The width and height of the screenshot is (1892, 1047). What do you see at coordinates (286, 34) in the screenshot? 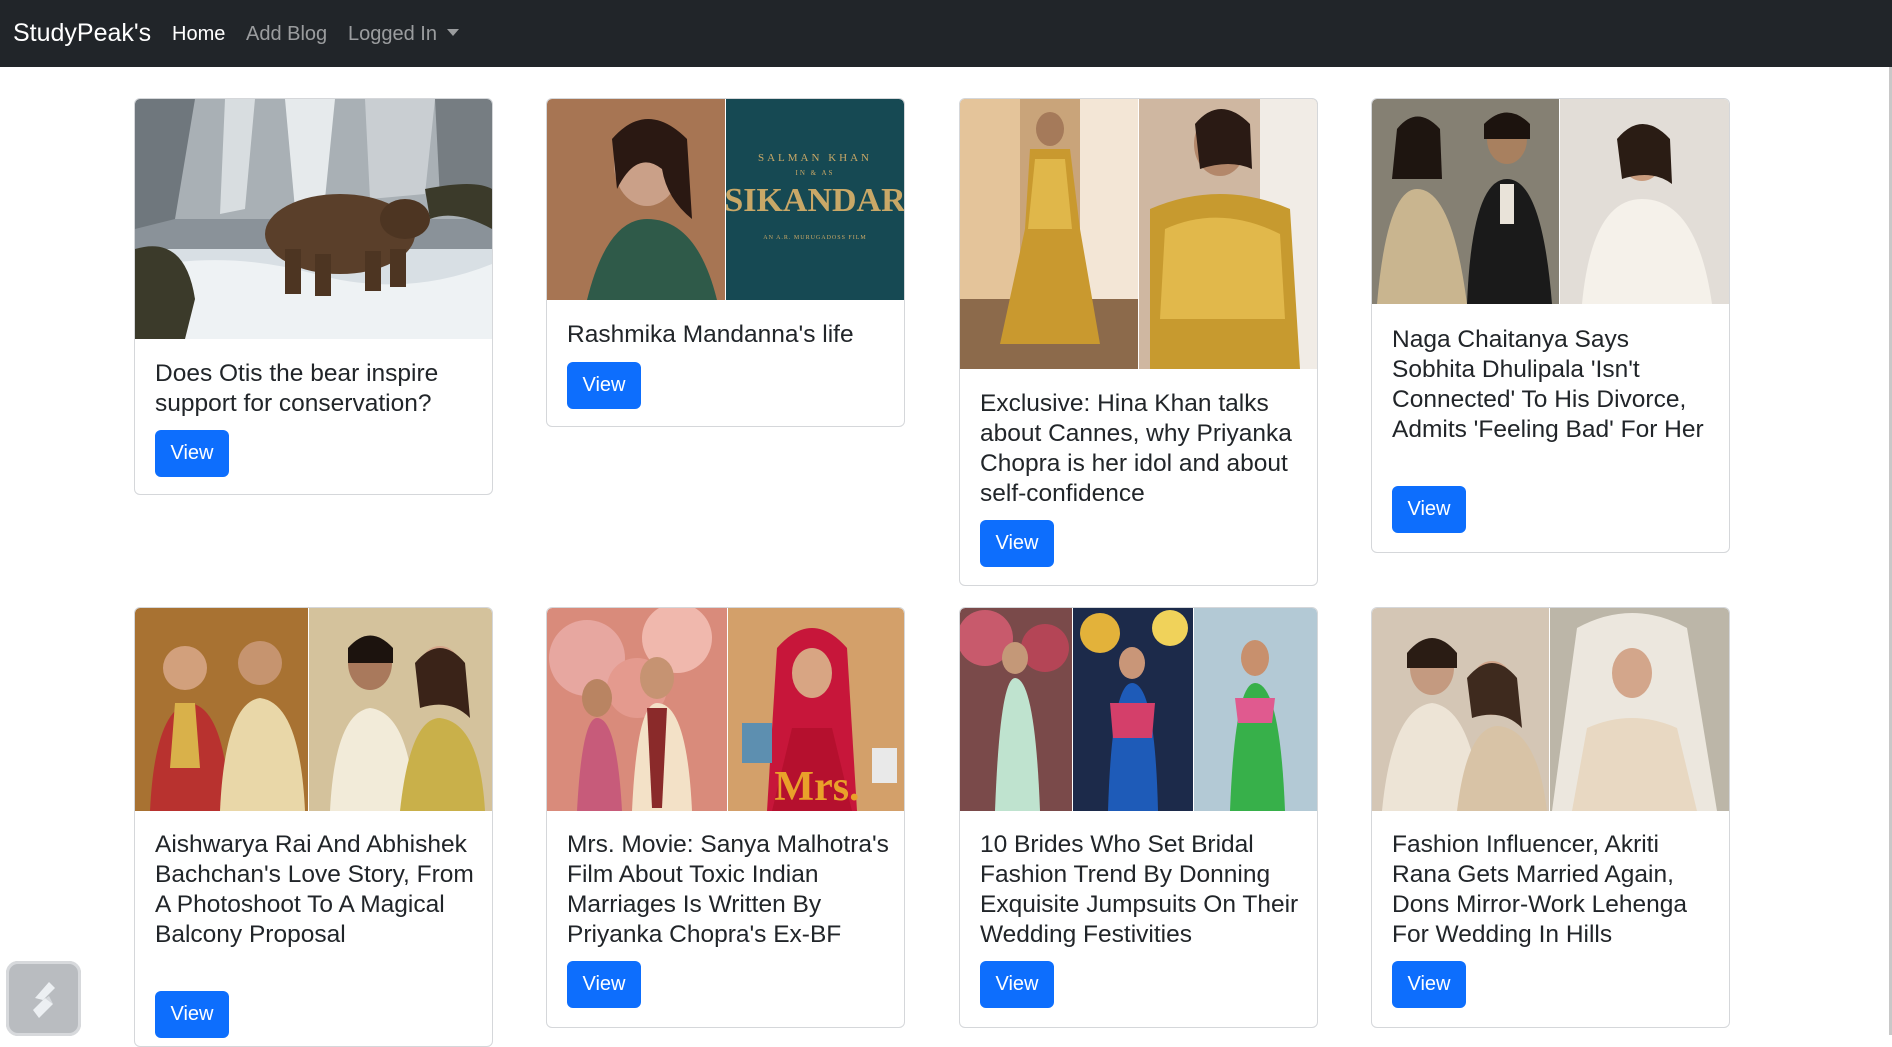
I see `nav-add-blog-link: Add Blog` at bounding box center [286, 34].